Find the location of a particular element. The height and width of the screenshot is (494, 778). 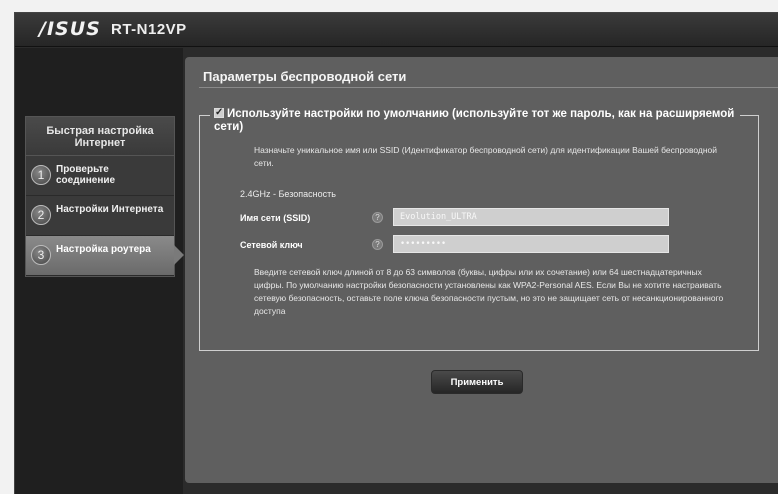

top-banner: /ISUS RT-N12VP is located at coordinates (396, 30).